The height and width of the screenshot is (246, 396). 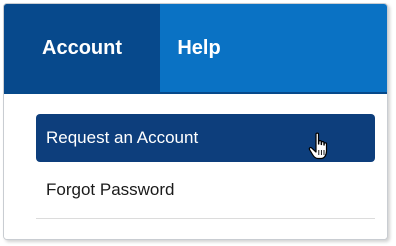 What do you see at coordinates (318, 146) in the screenshot?
I see `hand-pointer-icon` at bounding box center [318, 146].